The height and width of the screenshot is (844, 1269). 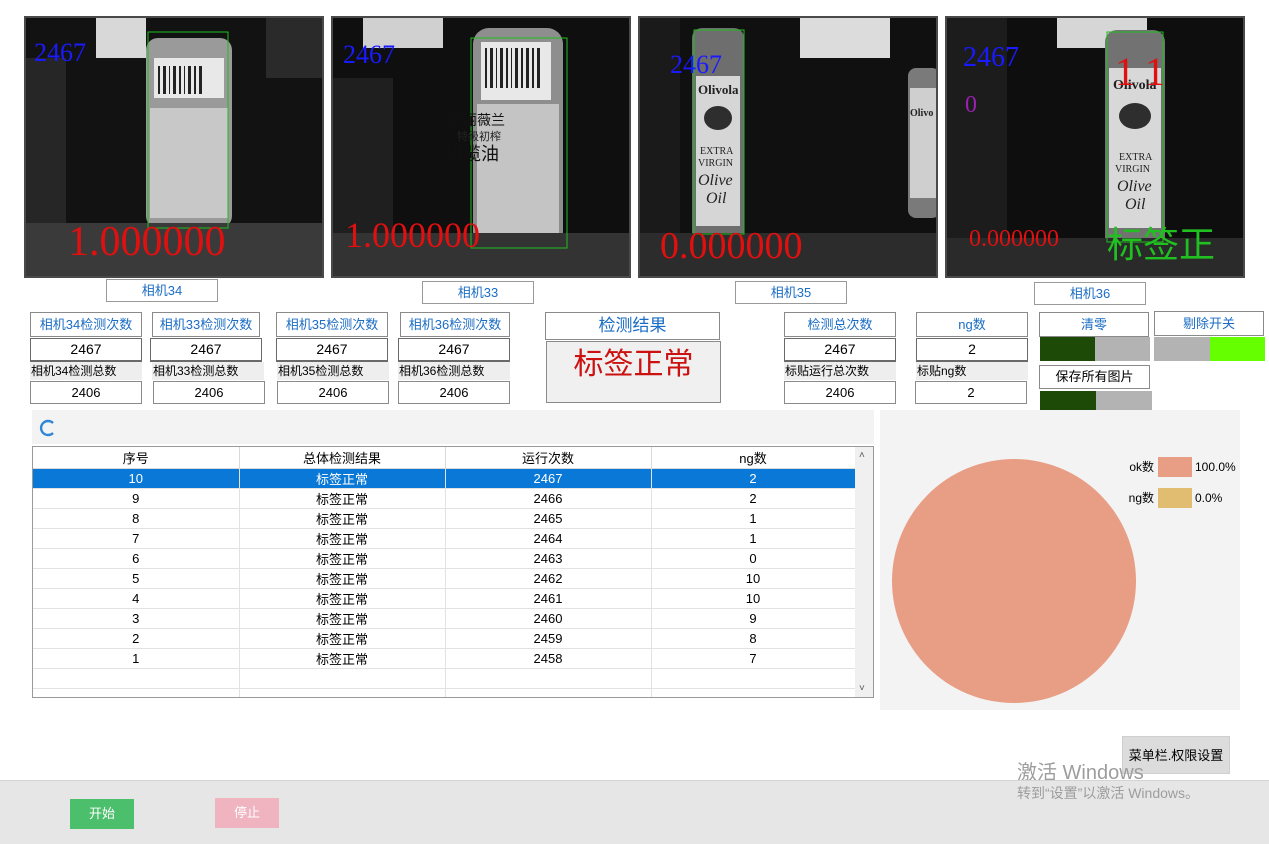 What do you see at coordinates (753, 458) in the screenshot?
I see `col-header-ng-count: ng数` at bounding box center [753, 458].